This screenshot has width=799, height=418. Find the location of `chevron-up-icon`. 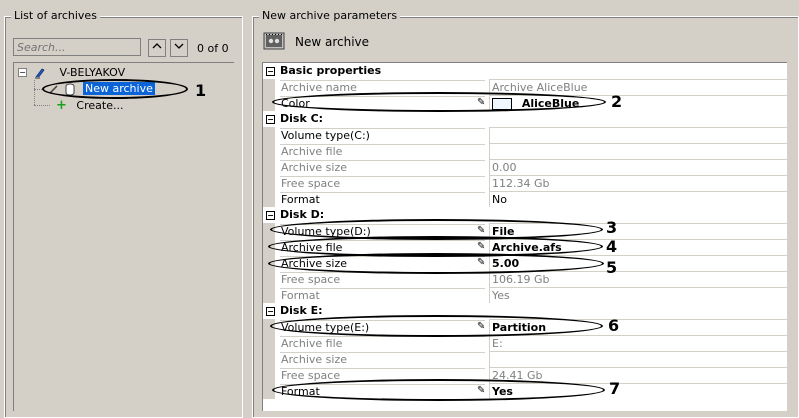

chevron-up-icon is located at coordinates (157, 46).